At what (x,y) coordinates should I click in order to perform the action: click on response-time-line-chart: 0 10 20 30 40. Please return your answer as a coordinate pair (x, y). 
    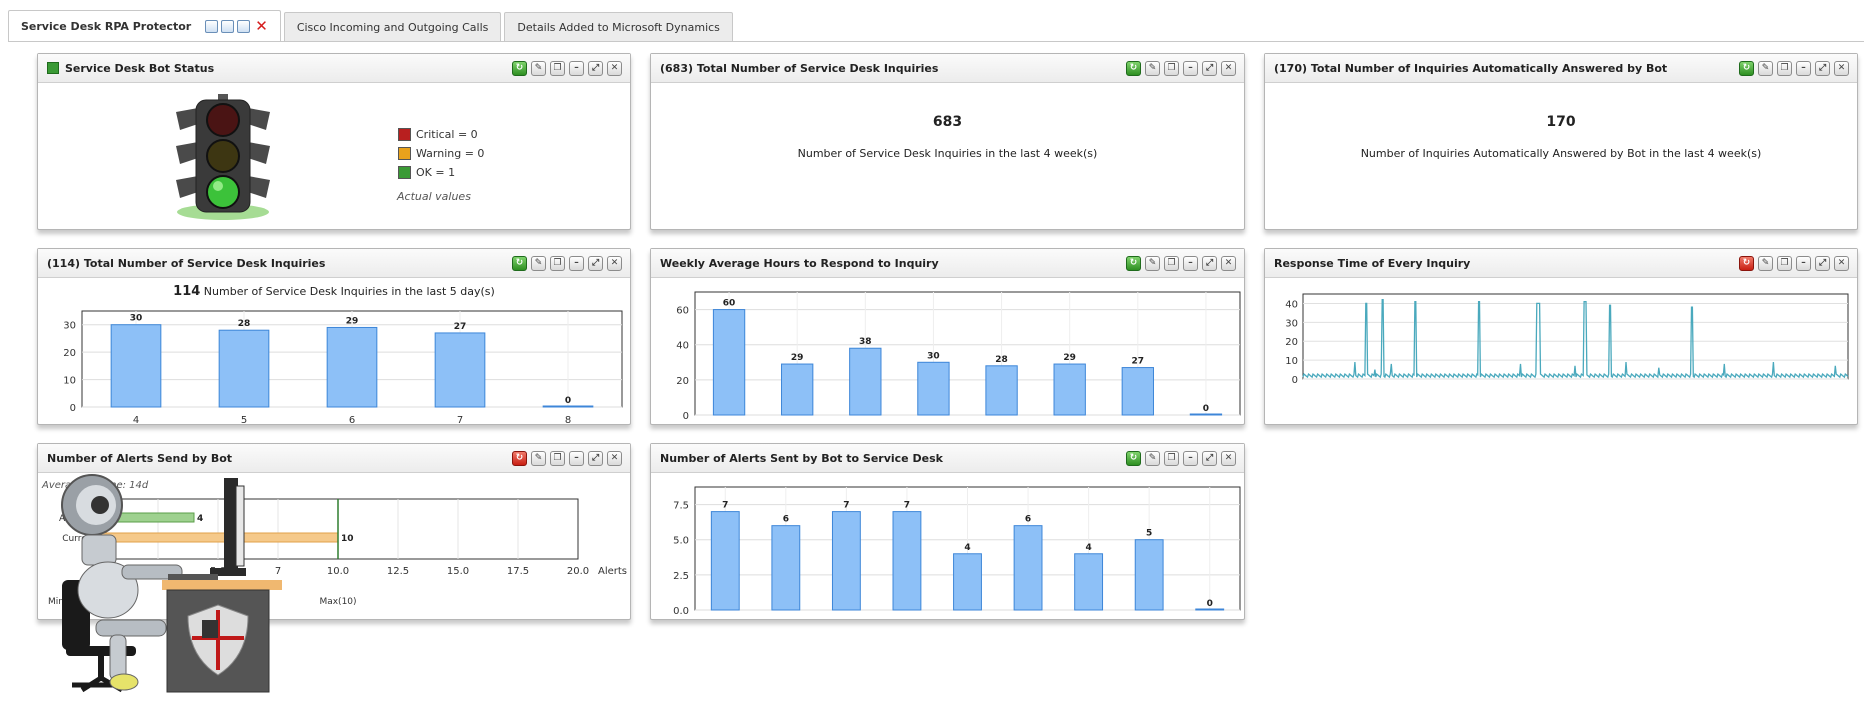
    Looking at the image, I should click on (1567, 339).